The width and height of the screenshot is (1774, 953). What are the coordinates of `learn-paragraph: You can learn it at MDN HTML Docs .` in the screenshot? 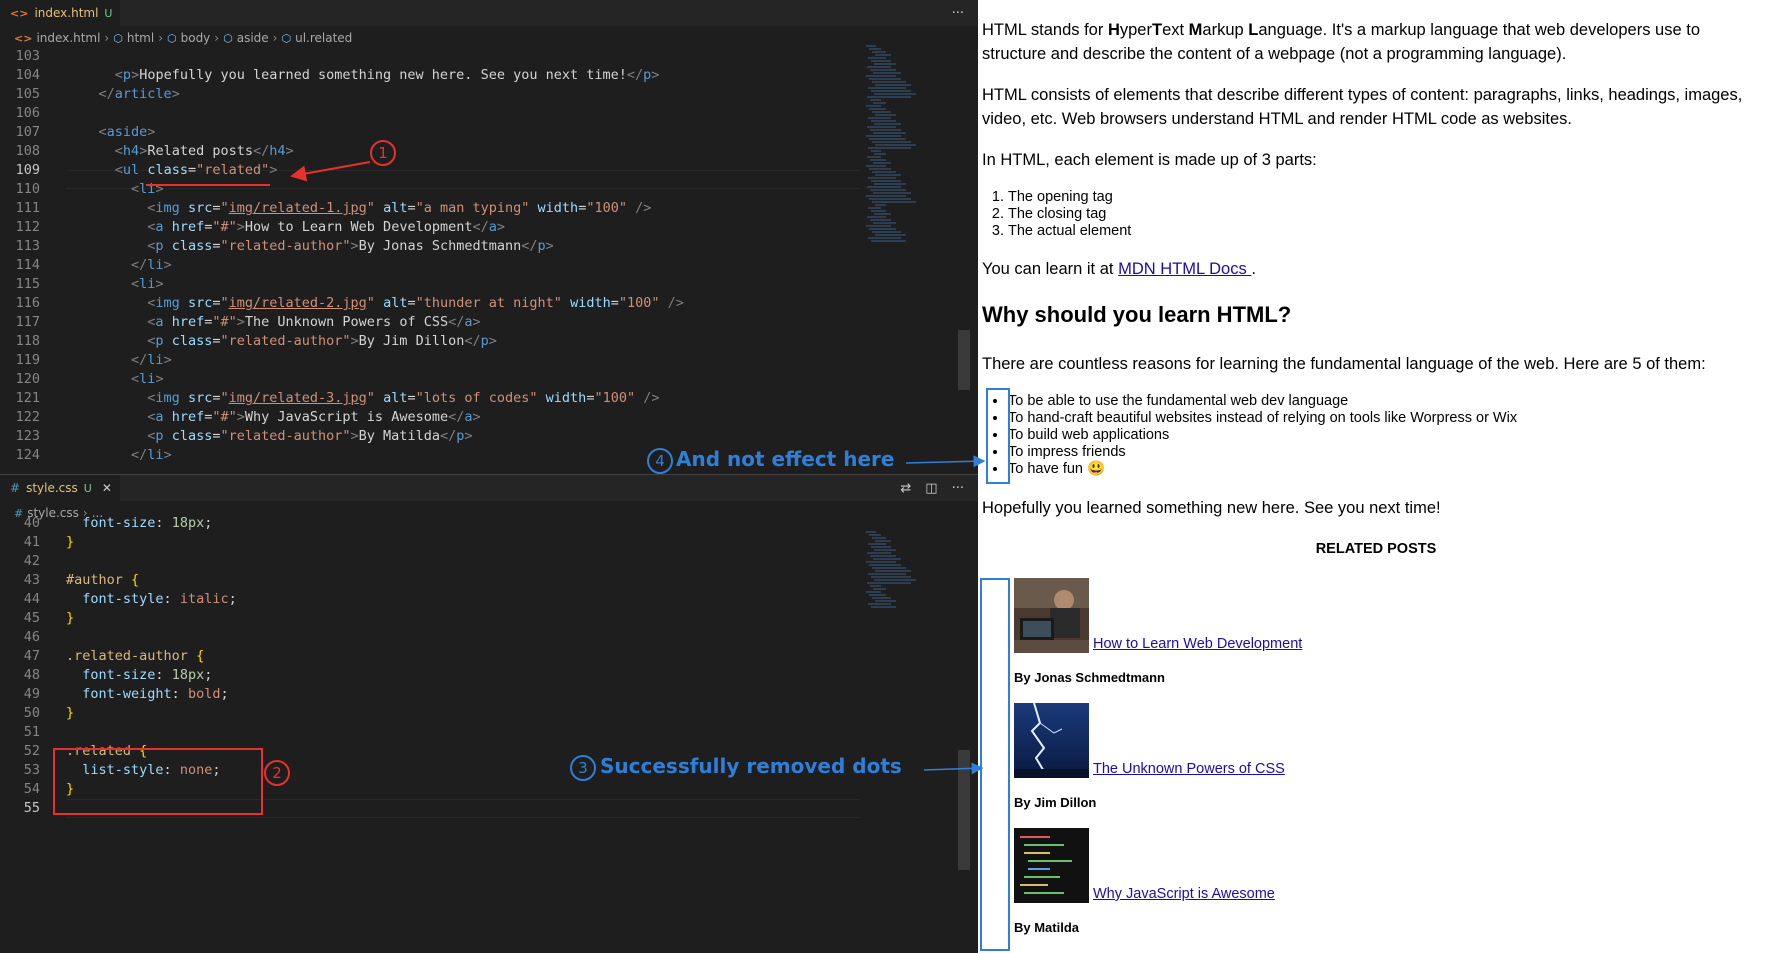 It's located at (1119, 269).